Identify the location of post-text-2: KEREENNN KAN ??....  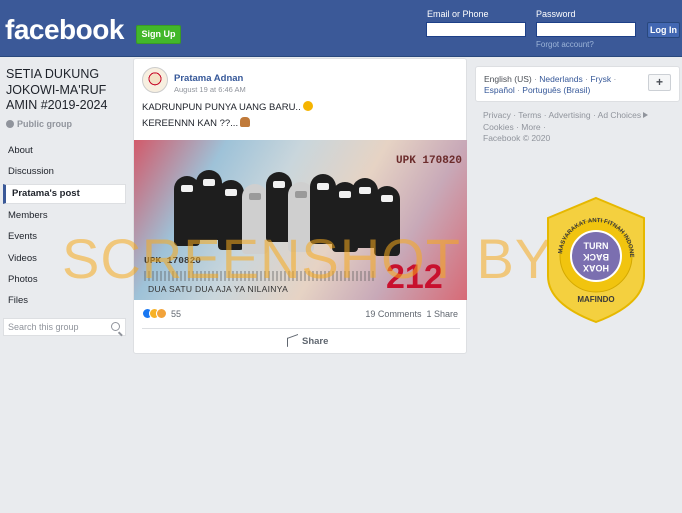
(190, 123).